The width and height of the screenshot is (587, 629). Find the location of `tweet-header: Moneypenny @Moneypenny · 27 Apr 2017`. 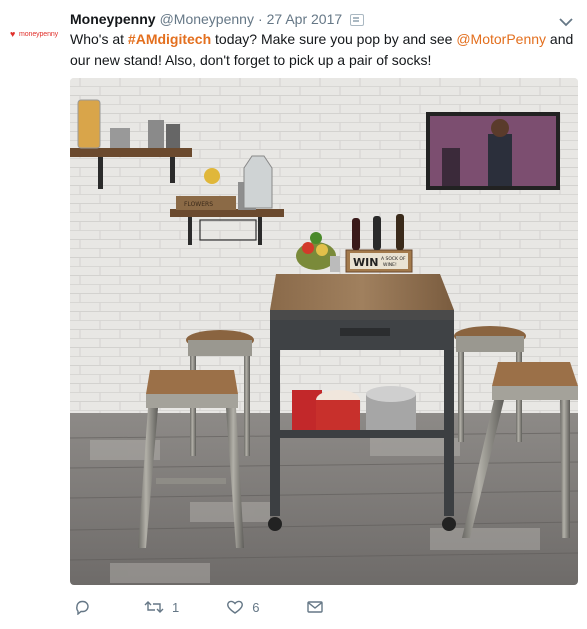

tweet-header: Moneypenny @Moneypenny · 27 Apr 2017 is located at coordinates (217, 19).